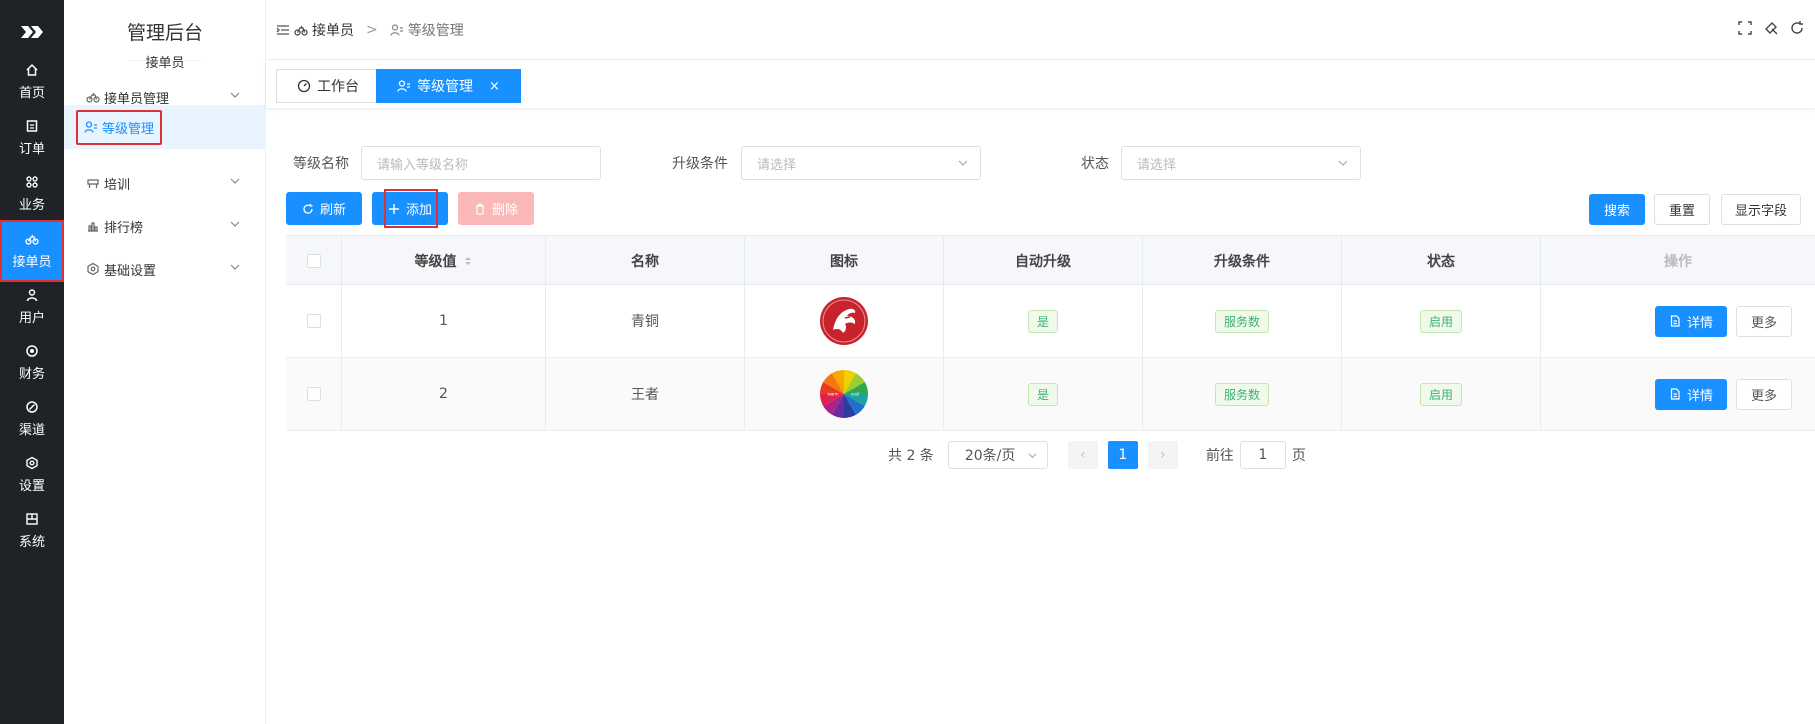  Describe the element at coordinates (31, 430) in the screenshot. I see `rail-item-label: 渠道` at that location.